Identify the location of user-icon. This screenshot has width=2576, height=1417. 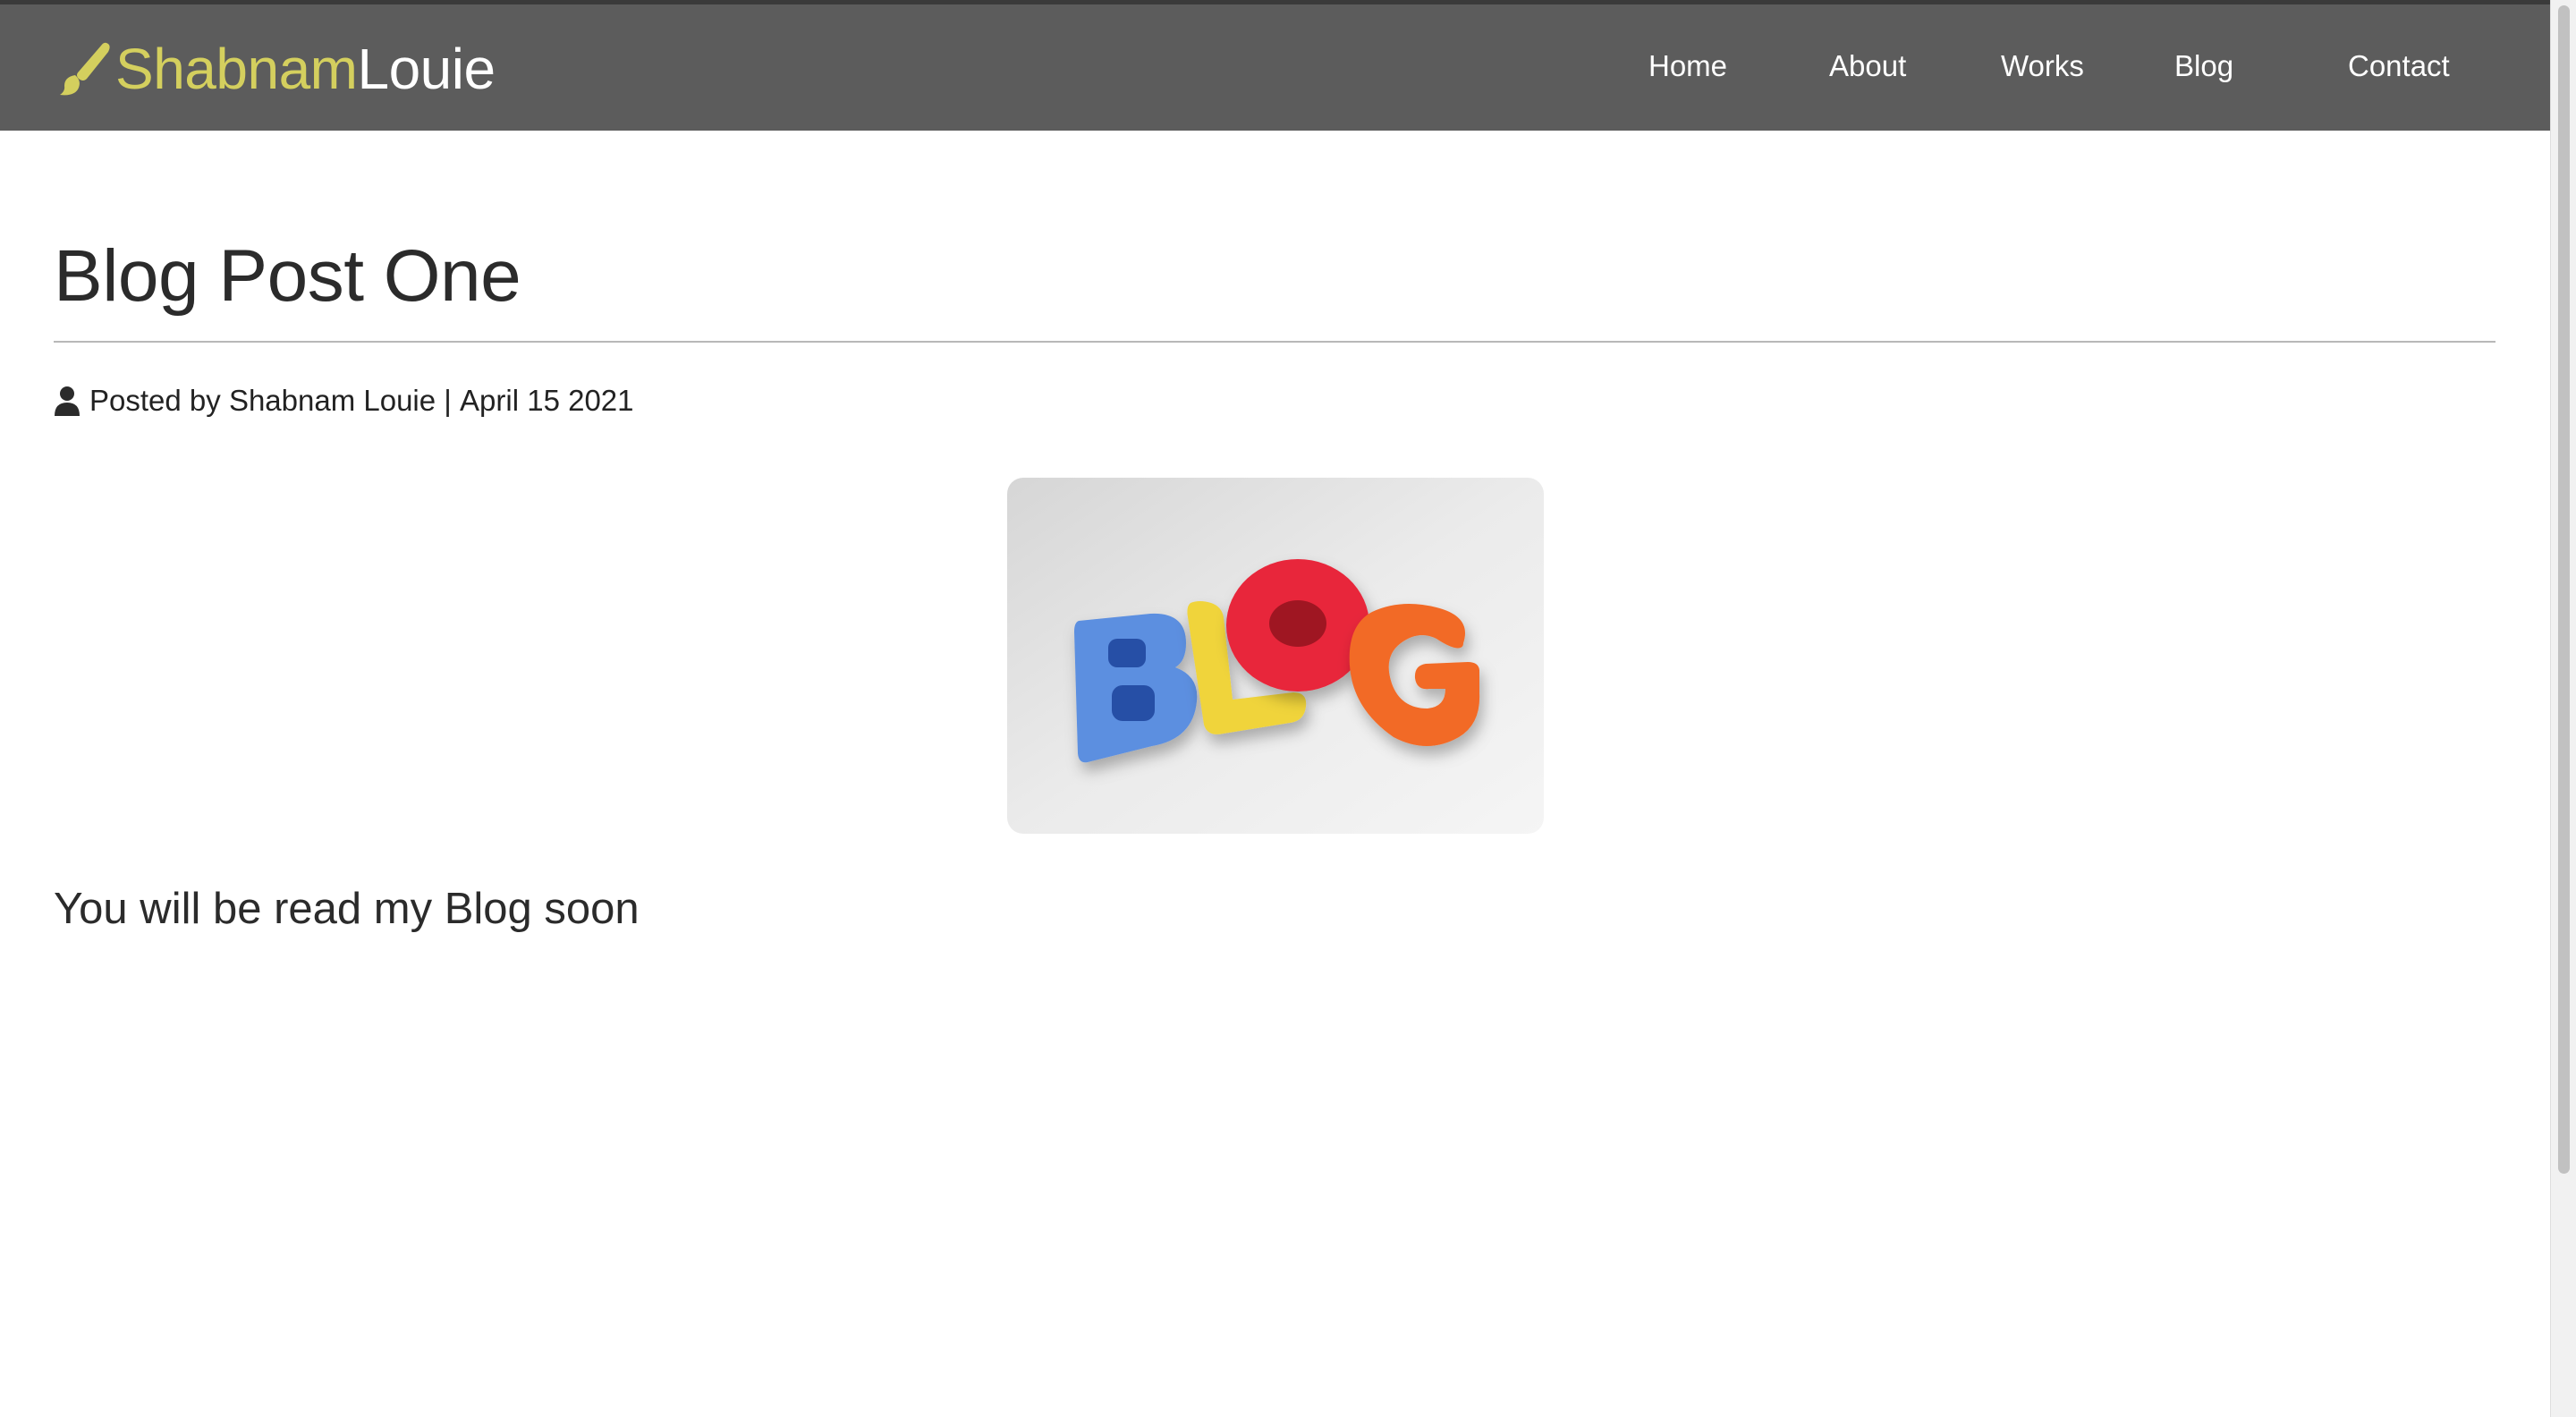
(67, 401).